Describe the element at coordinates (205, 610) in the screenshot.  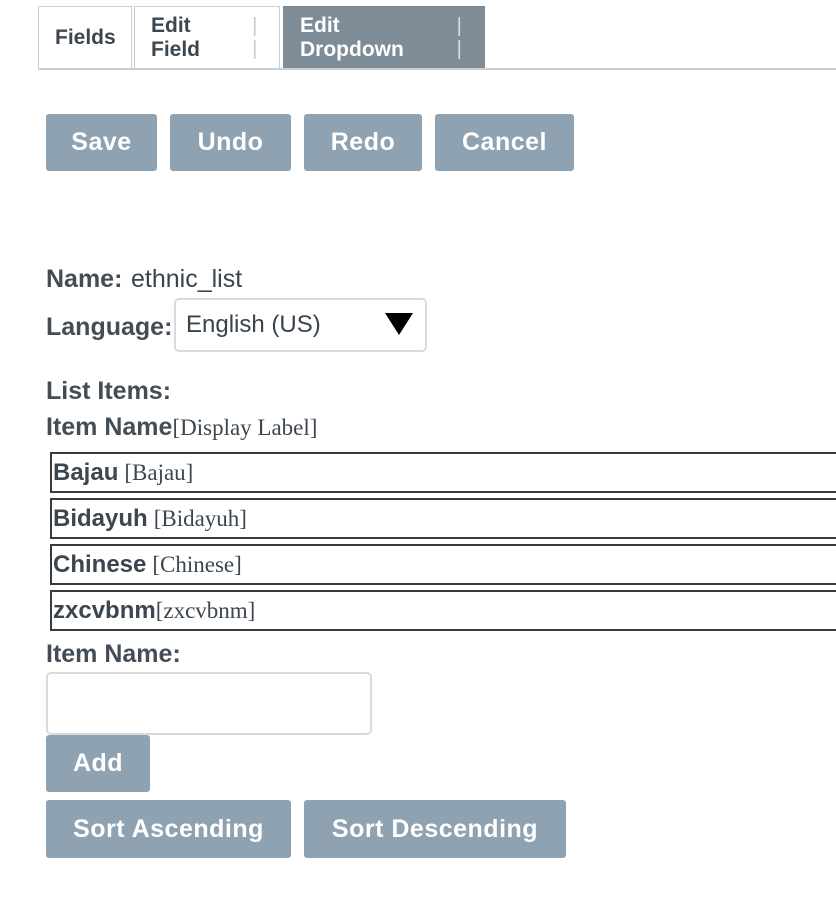
I see `item-display-label: [zxcvbnm]` at that location.